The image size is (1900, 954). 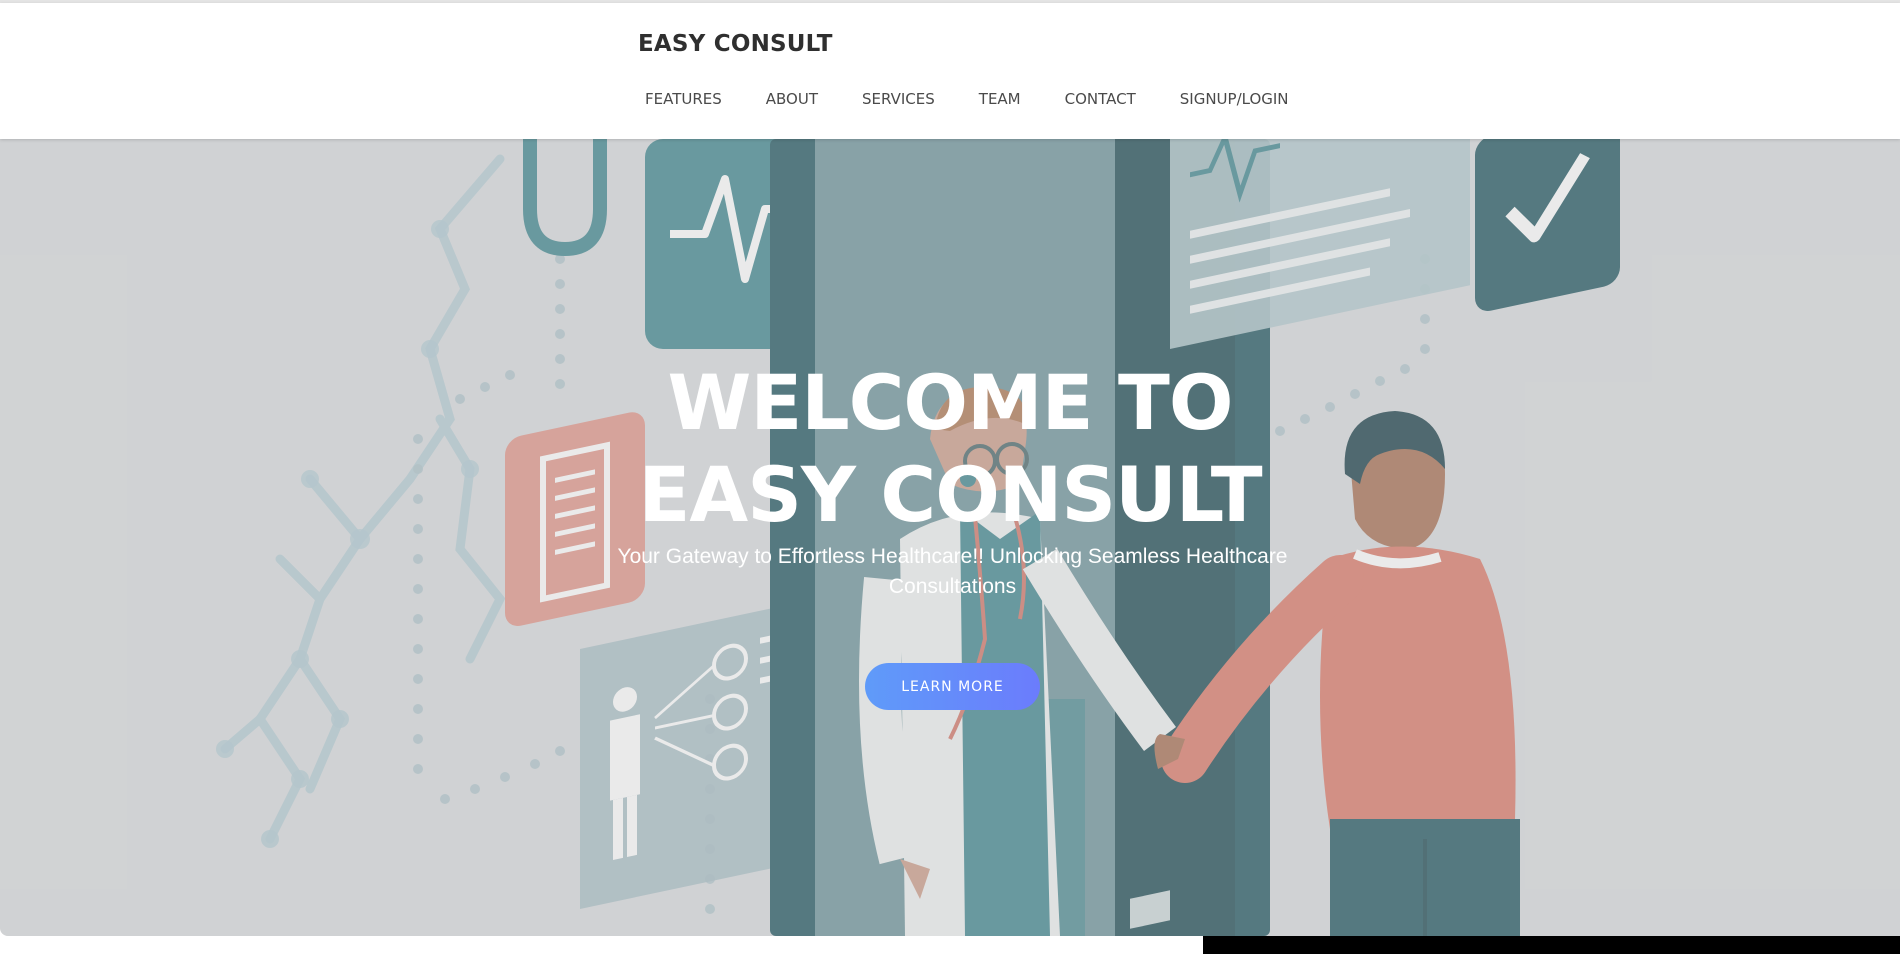 What do you see at coordinates (1234, 99) in the screenshot?
I see `nav-signup-login: SIGNUP/LOGIN` at bounding box center [1234, 99].